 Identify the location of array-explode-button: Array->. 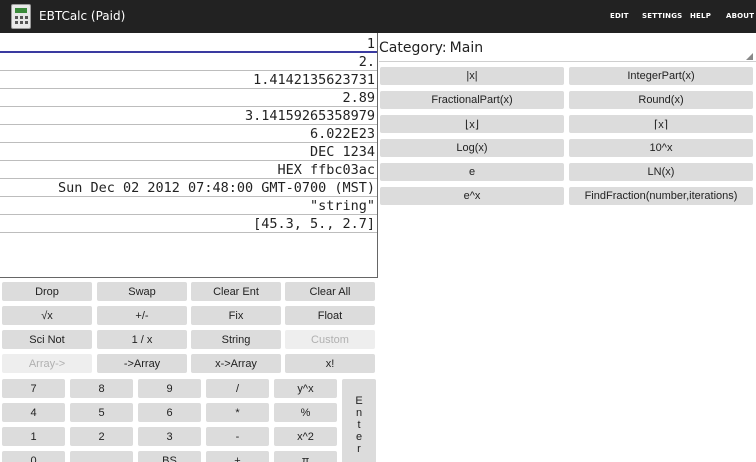
(47, 363).